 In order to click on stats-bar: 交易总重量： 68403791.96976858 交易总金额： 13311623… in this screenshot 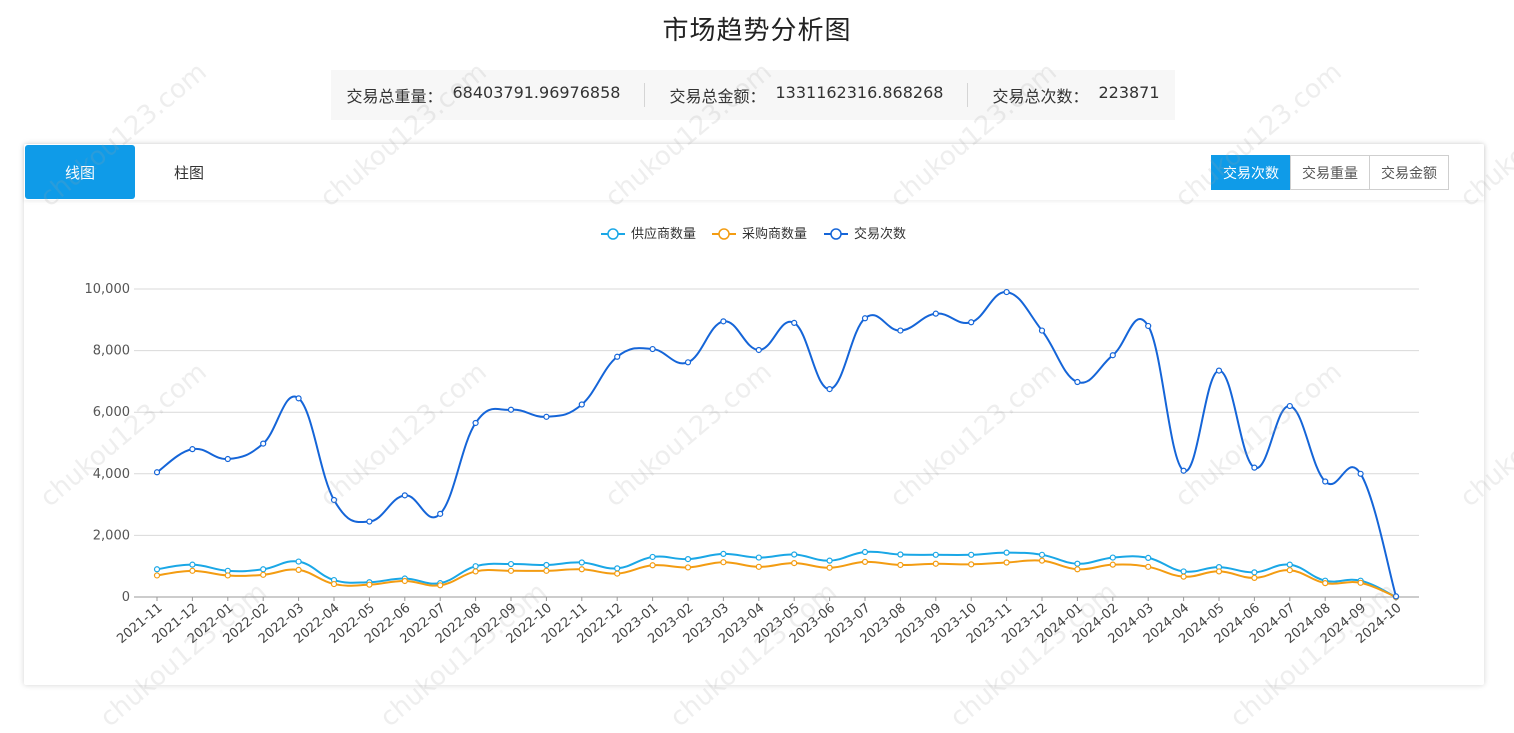, I will do `click(753, 95)`.